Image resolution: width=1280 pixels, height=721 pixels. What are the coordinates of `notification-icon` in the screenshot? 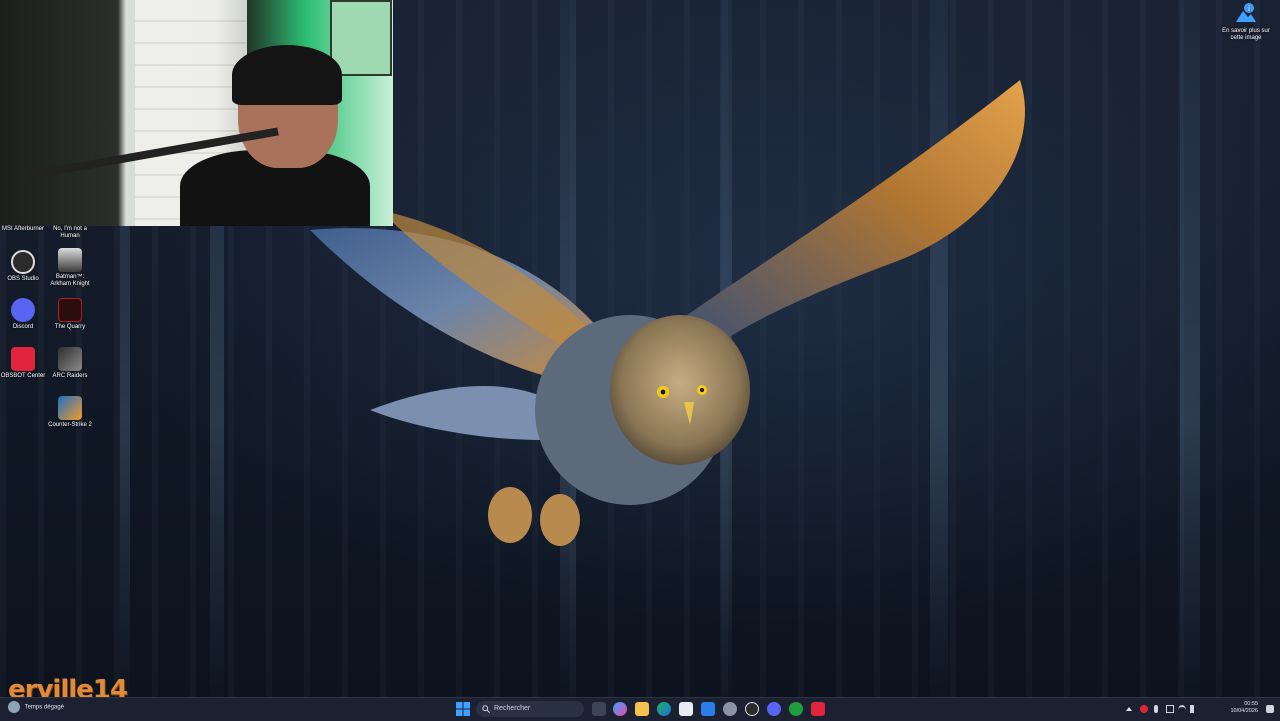 It's located at (1270, 709).